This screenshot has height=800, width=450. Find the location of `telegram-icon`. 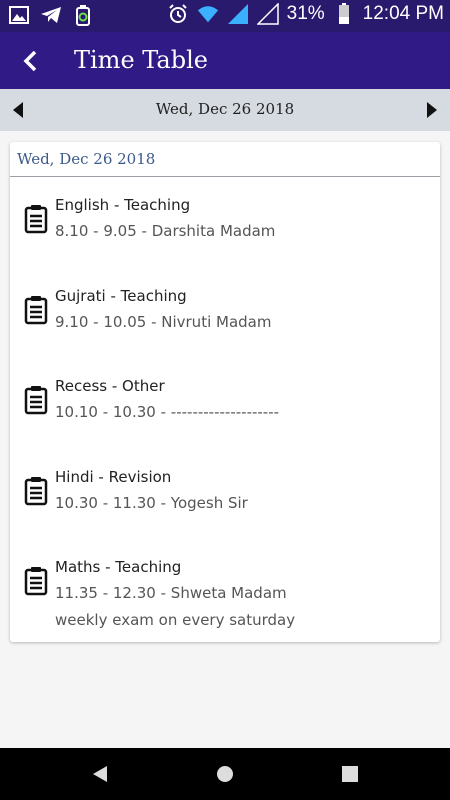

telegram-icon is located at coordinates (51, 15).